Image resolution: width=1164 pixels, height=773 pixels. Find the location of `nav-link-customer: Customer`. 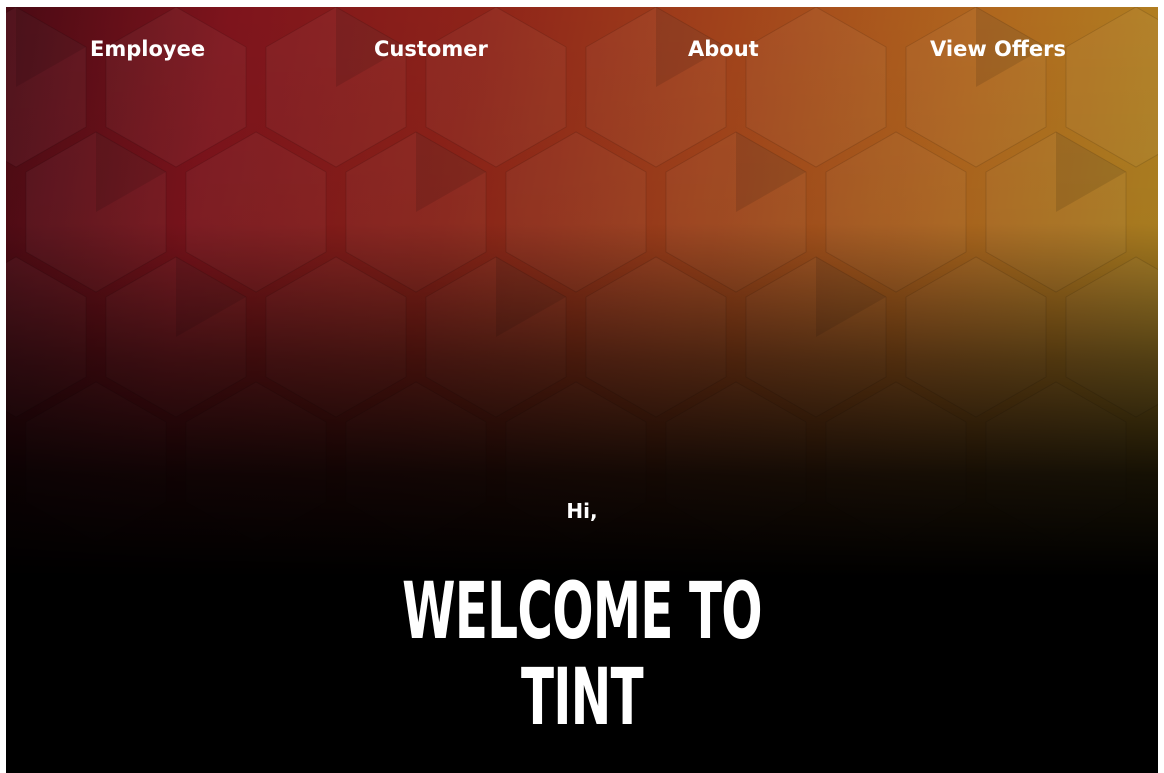

nav-link-customer: Customer is located at coordinates (431, 49).